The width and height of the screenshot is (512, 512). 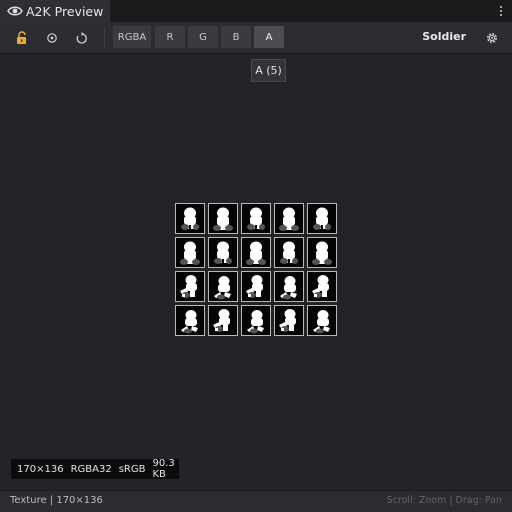 What do you see at coordinates (203, 37) in the screenshot?
I see `channel-g-button: G` at bounding box center [203, 37].